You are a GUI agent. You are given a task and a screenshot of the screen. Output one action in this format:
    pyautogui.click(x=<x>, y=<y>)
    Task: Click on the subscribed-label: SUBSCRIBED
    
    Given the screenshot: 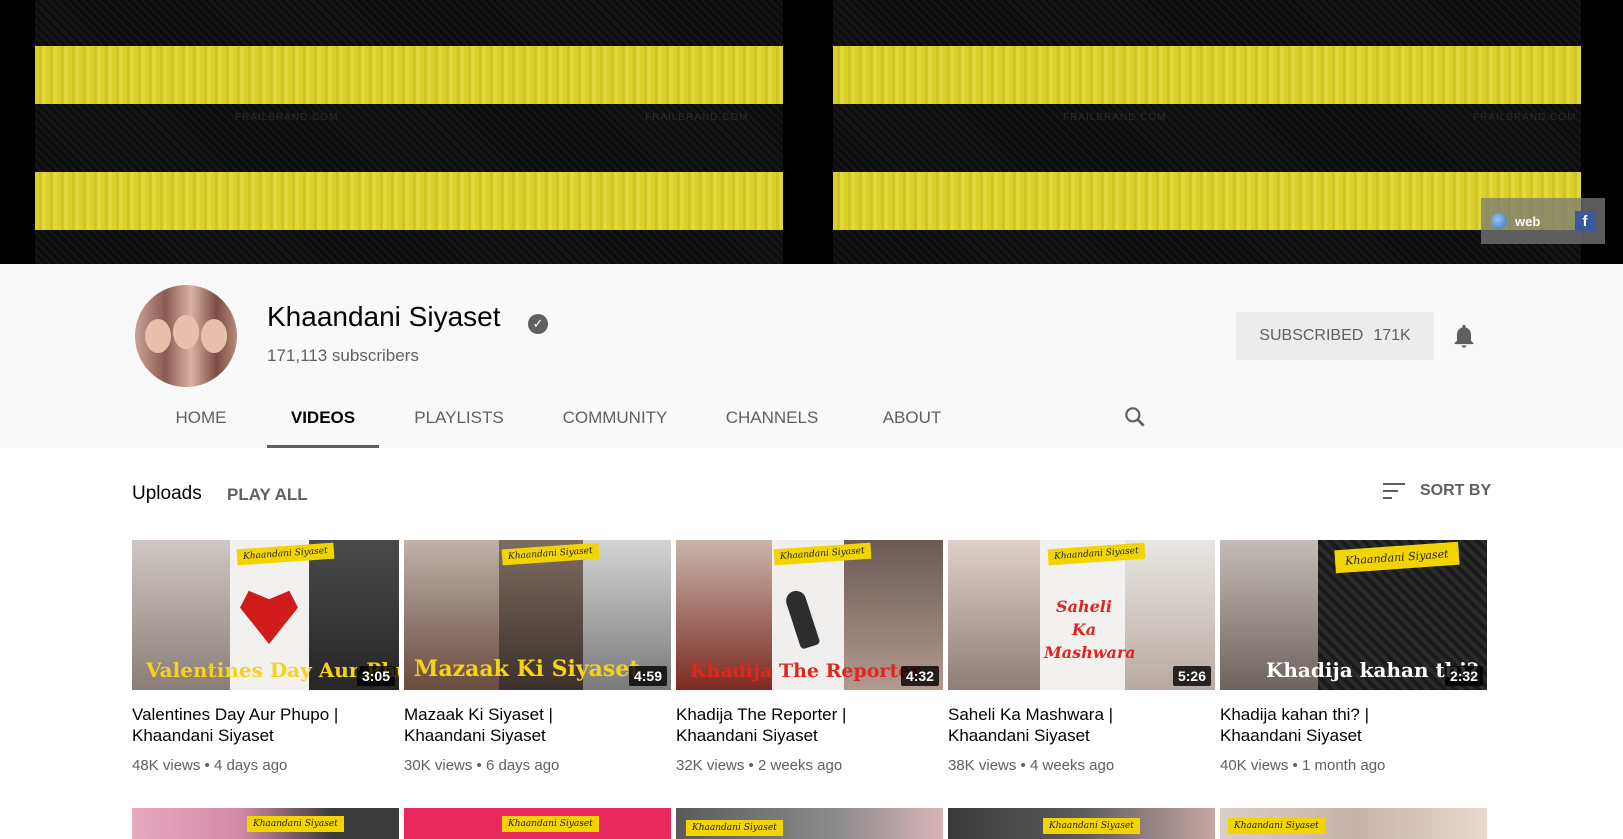 What is the action you would take?
    pyautogui.click(x=1311, y=335)
    